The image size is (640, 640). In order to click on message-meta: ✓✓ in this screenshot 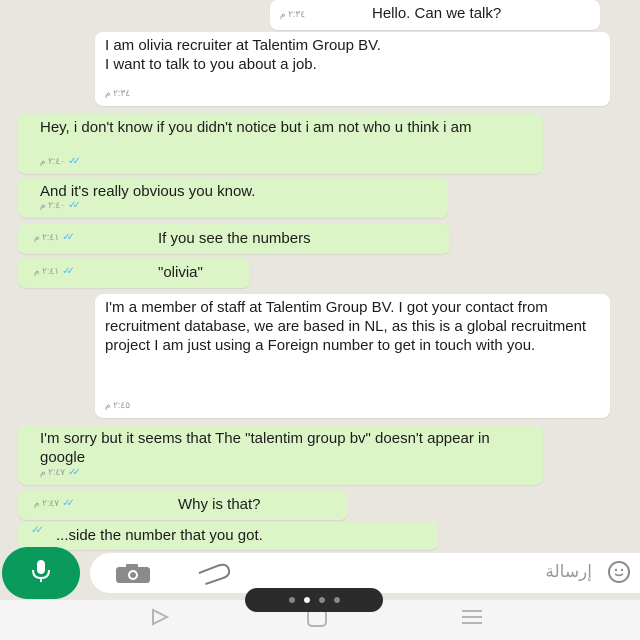, I will do `click(36, 530)`.